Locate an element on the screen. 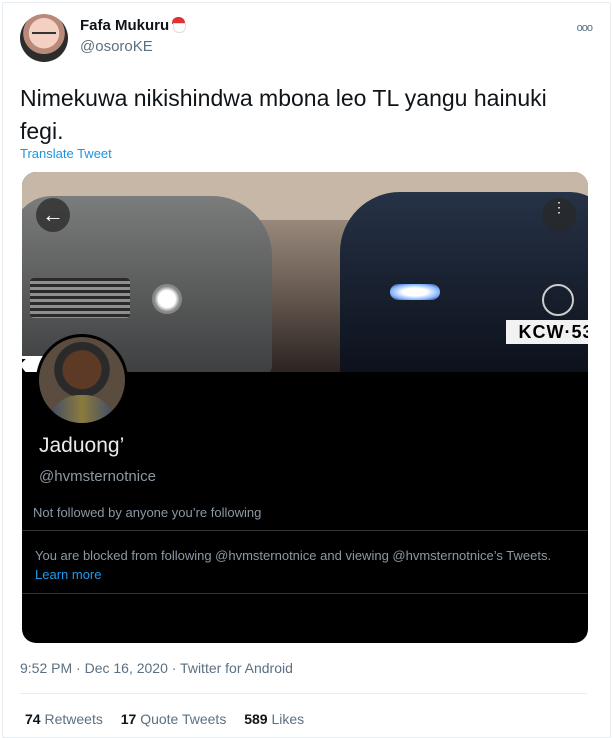 The width and height of the screenshot is (613, 738). not-followed-text: Not followed by anyone you’re following is located at coordinates (147, 512).